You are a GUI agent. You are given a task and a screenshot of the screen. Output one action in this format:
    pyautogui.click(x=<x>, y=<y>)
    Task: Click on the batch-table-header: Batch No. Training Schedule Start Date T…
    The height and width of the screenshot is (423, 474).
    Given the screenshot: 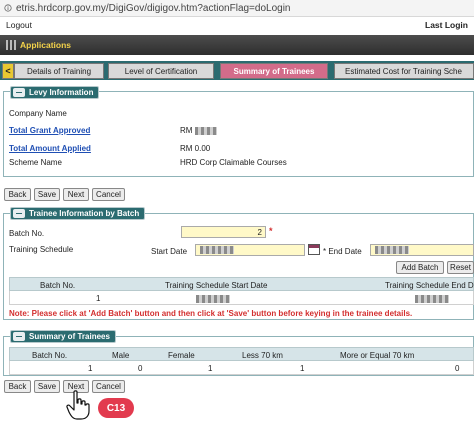 What is the action you would take?
    pyautogui.click(x=241, y=284)
    